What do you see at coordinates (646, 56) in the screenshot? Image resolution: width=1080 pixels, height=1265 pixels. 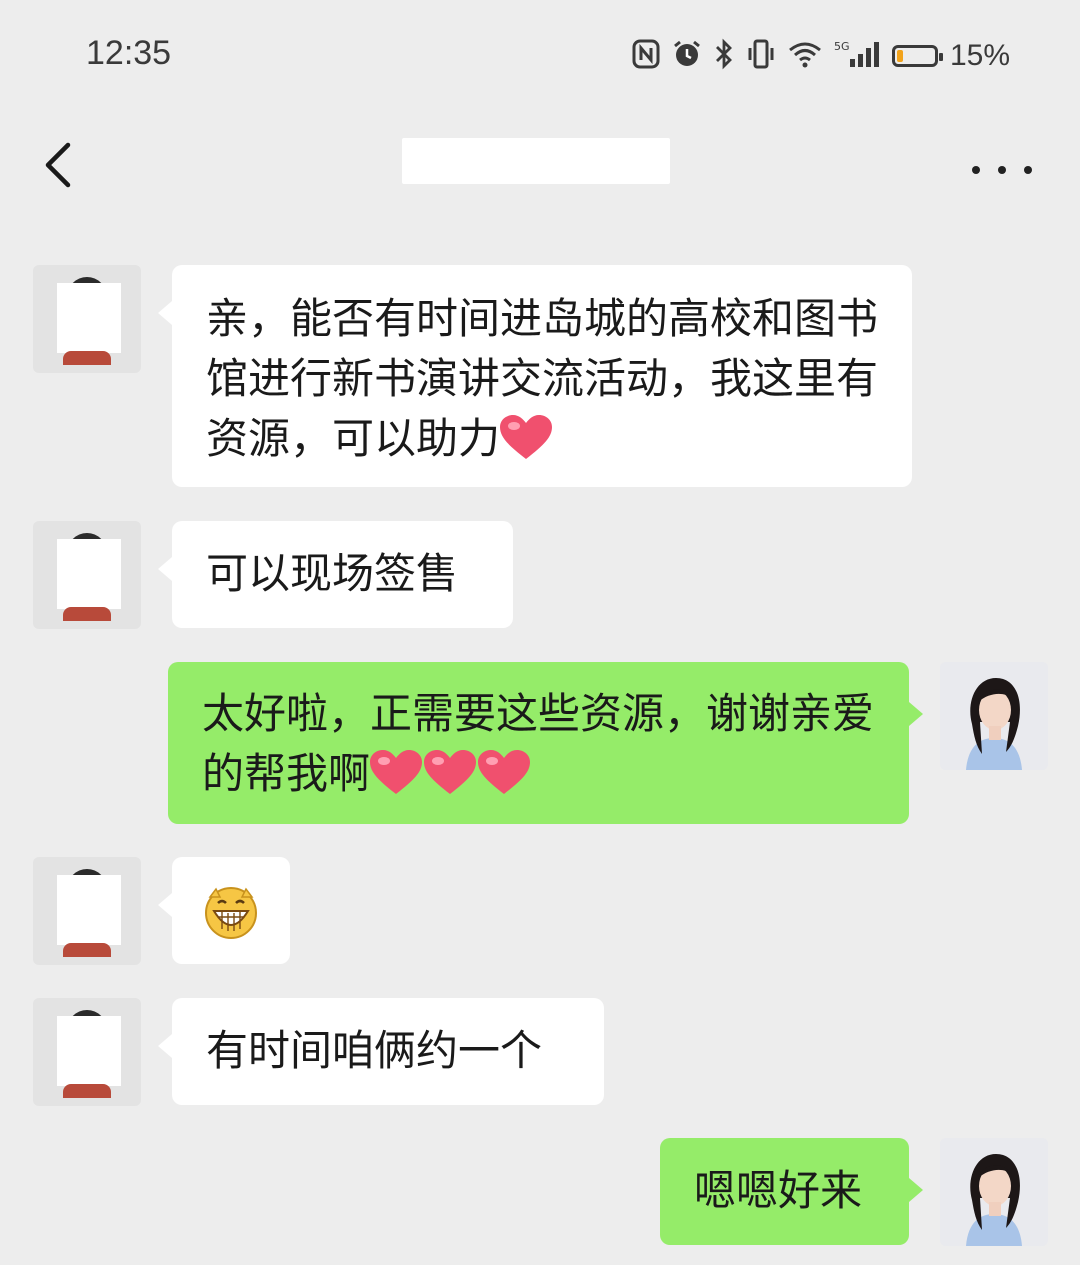 I see `nfc-icon` at bounding box center [646, 56].